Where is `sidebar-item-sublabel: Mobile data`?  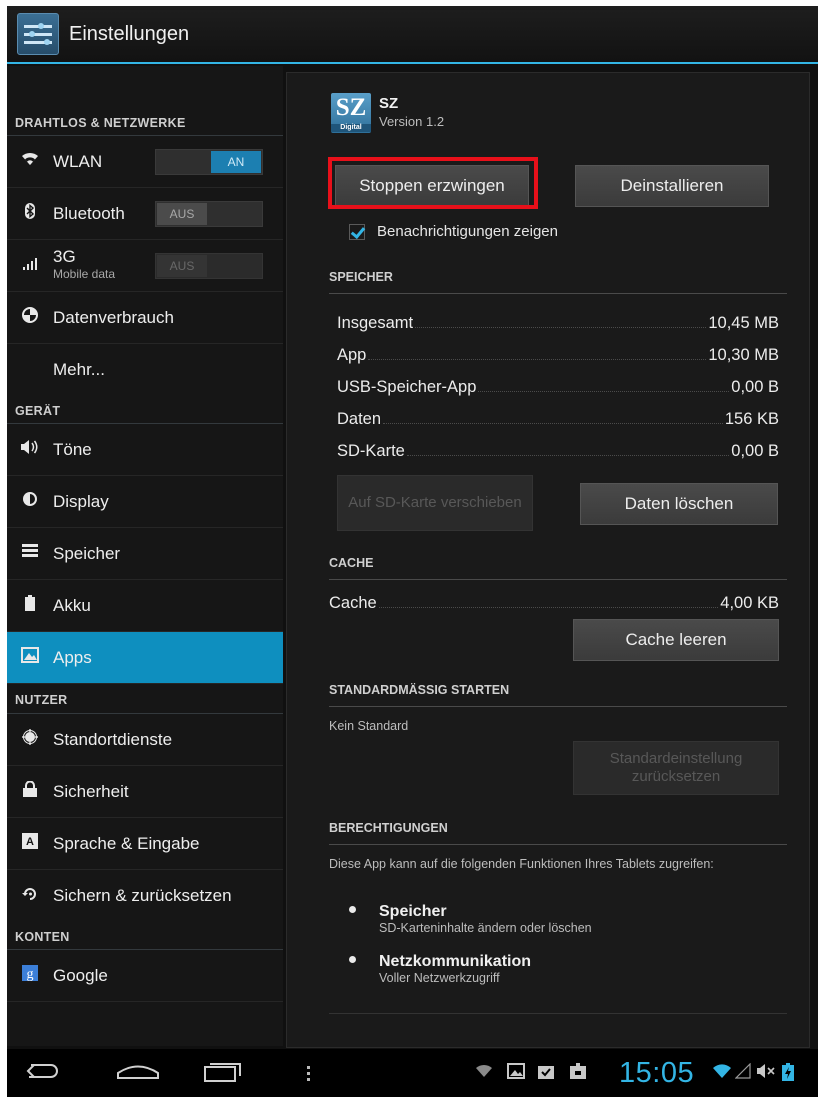 sidebar-item-sublabel: Mobile data is located at coordinates (84, 274).